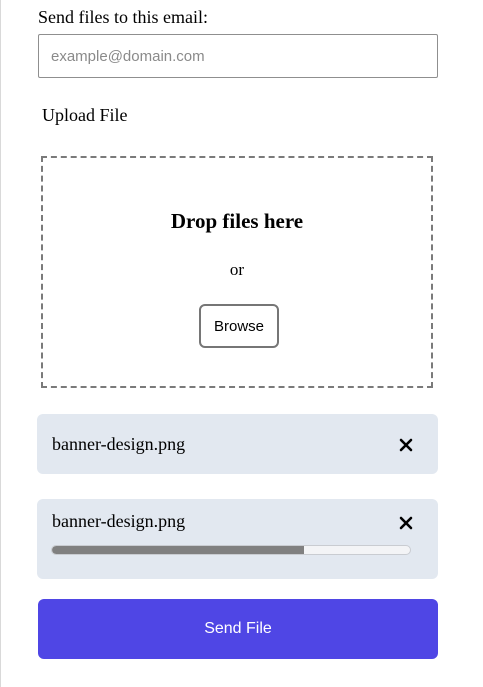  I want to click on upload-progress-fill, so click(178, 550).